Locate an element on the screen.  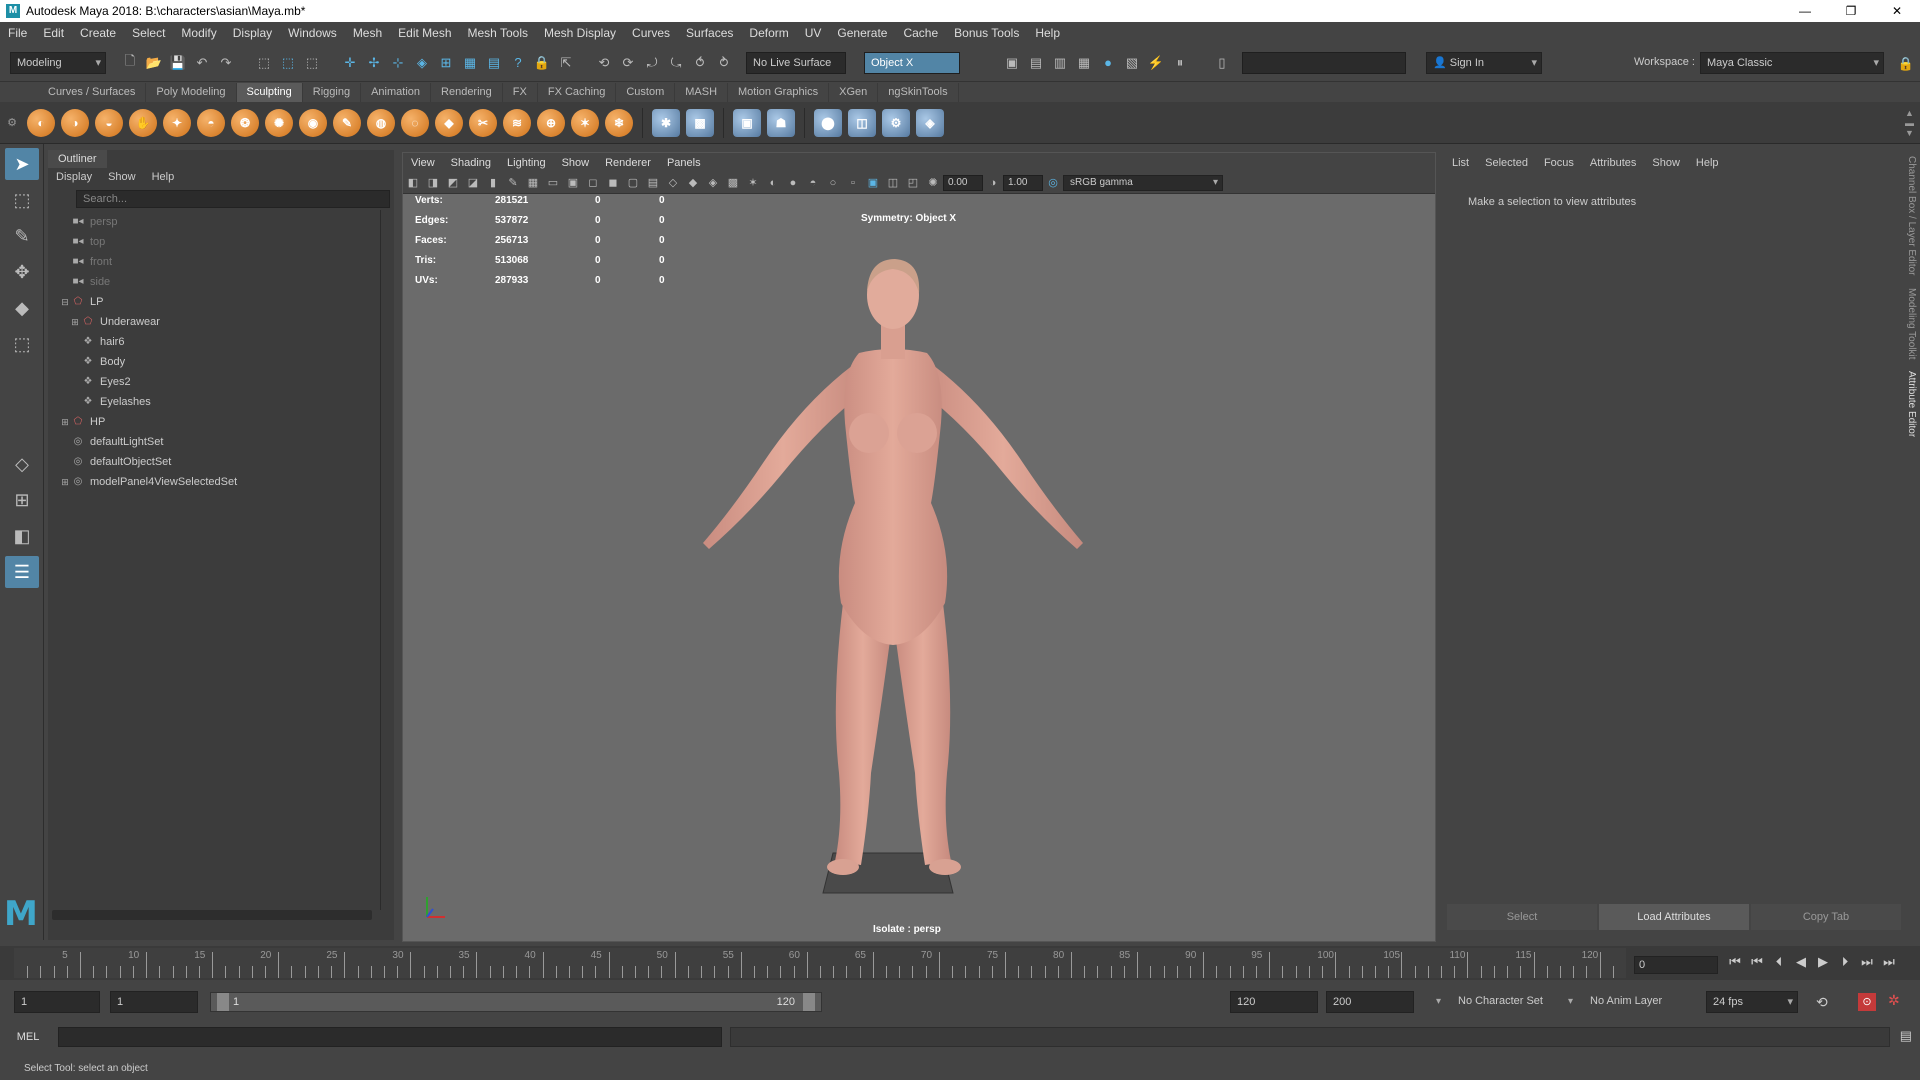
menu-mesh-display: Mesh Display is located at coordinates (580, 33).